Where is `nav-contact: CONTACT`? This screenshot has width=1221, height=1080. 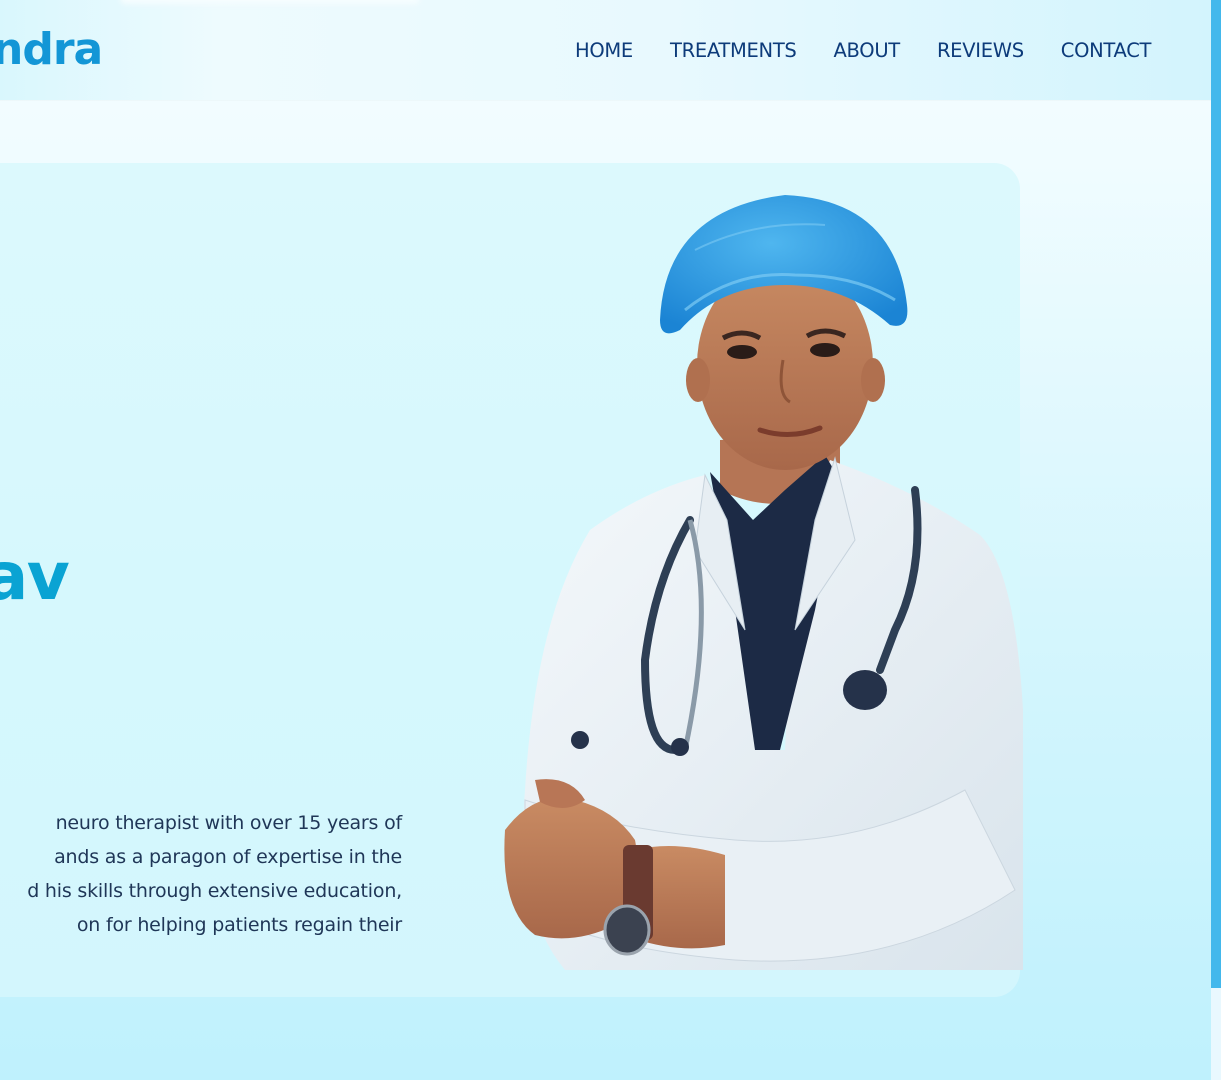
nav-contact: CONTACT is located at coordinates (1106, 51).